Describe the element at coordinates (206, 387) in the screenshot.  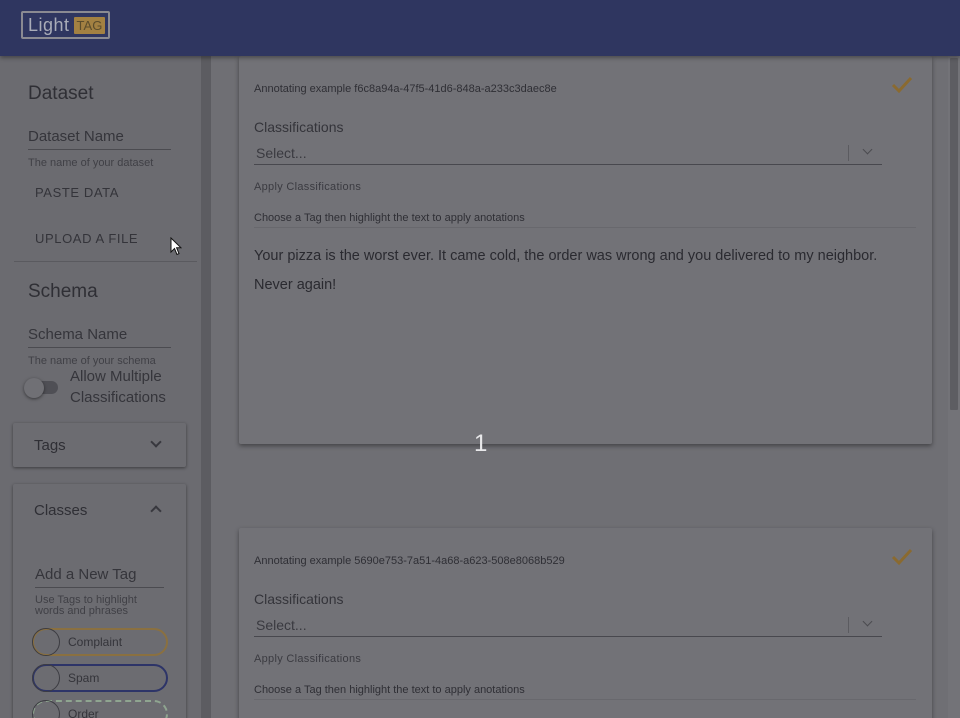
I see `sidebar-divider` at that location.